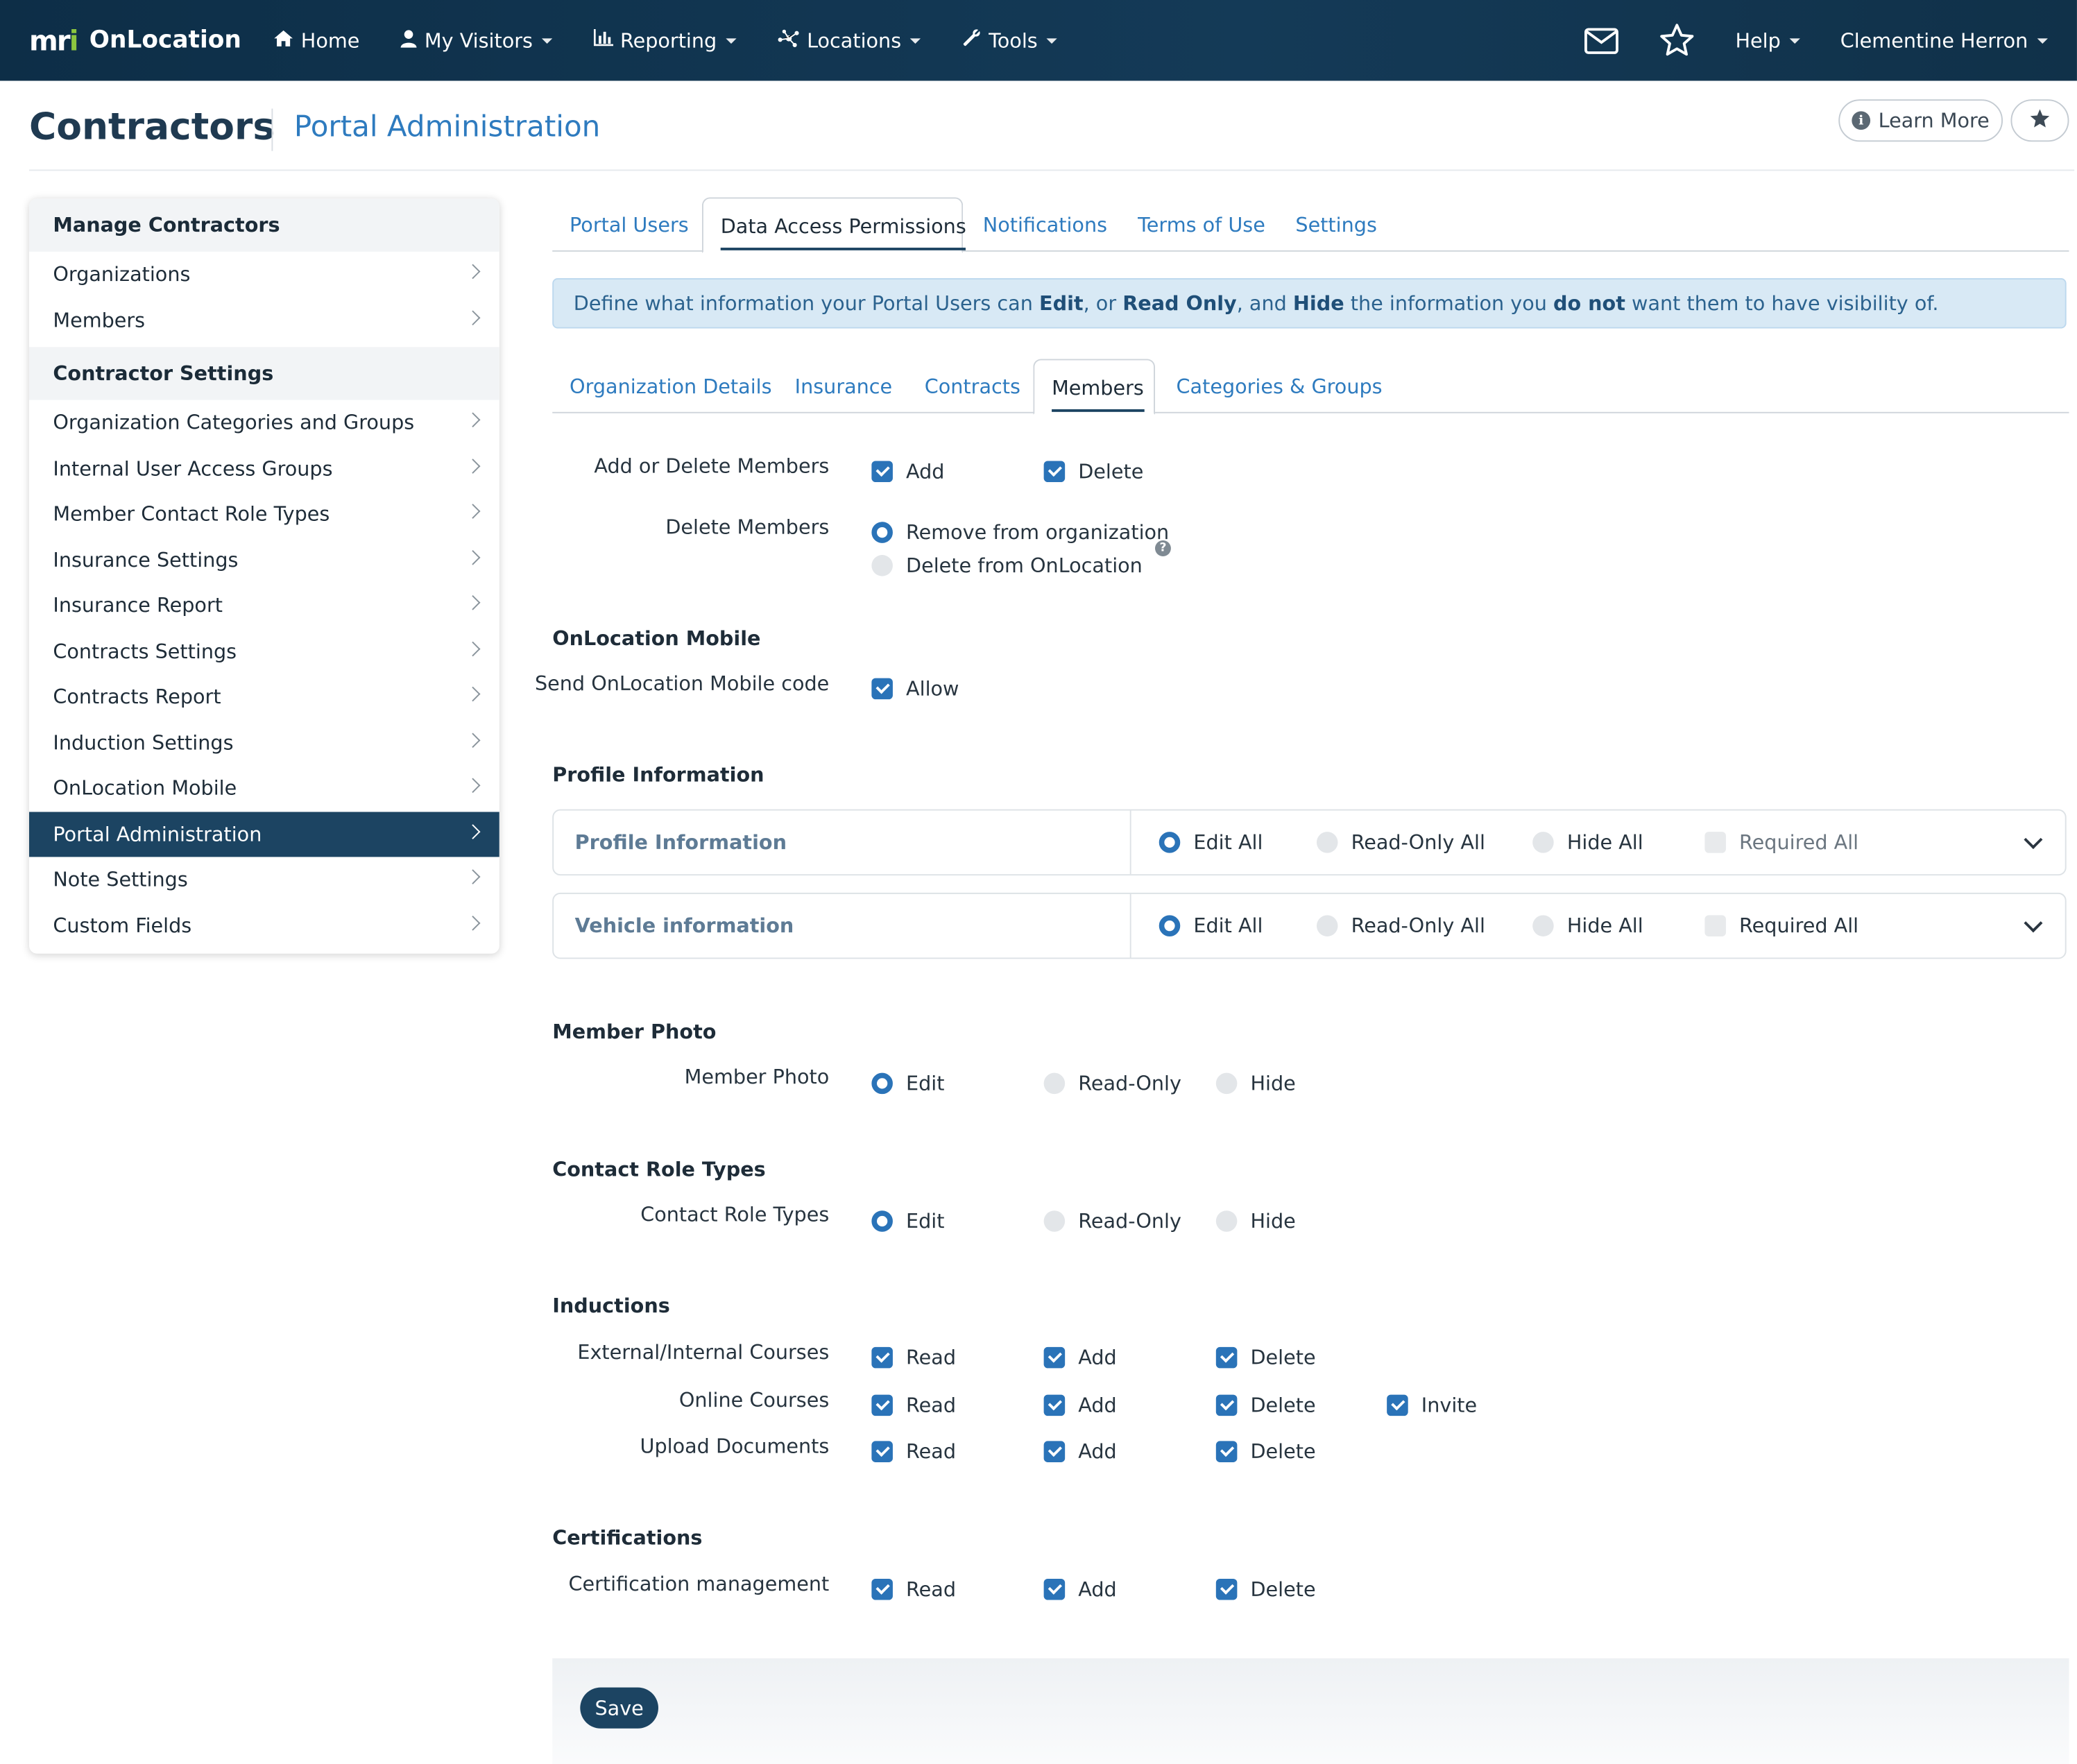  I want to click on sidebar-item-contracts-settings: Contracts Settings, so click(264, 651).